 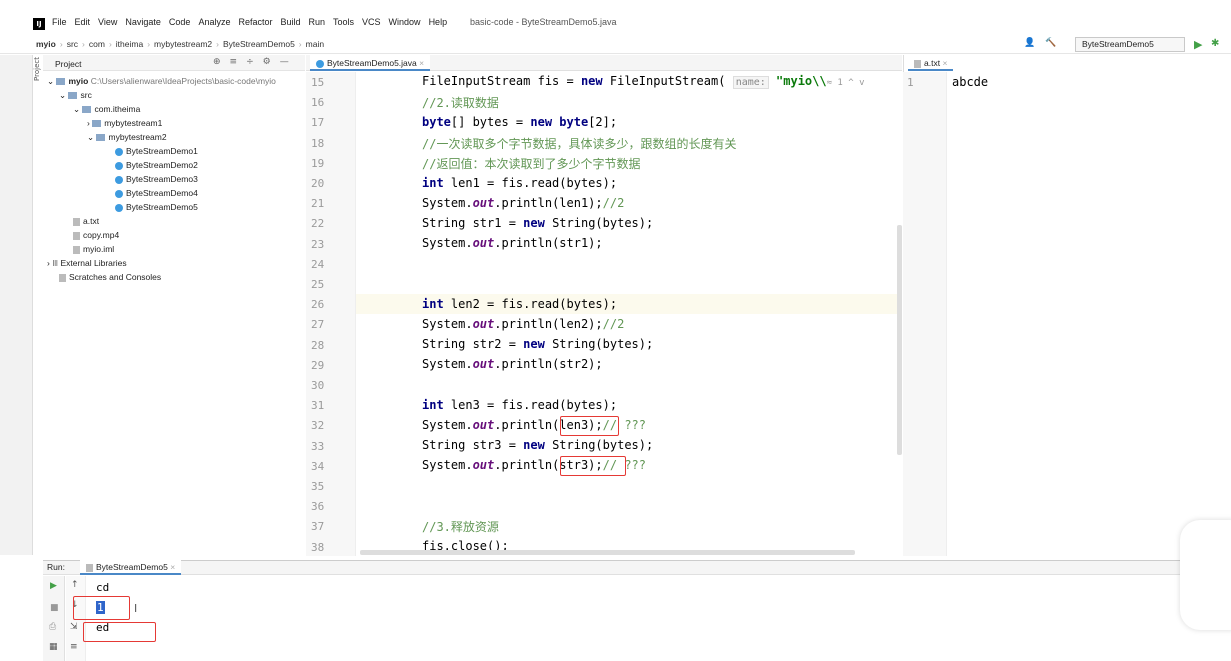 I want to click on menu-refactor: Refactor, so click(x=255, y=22).